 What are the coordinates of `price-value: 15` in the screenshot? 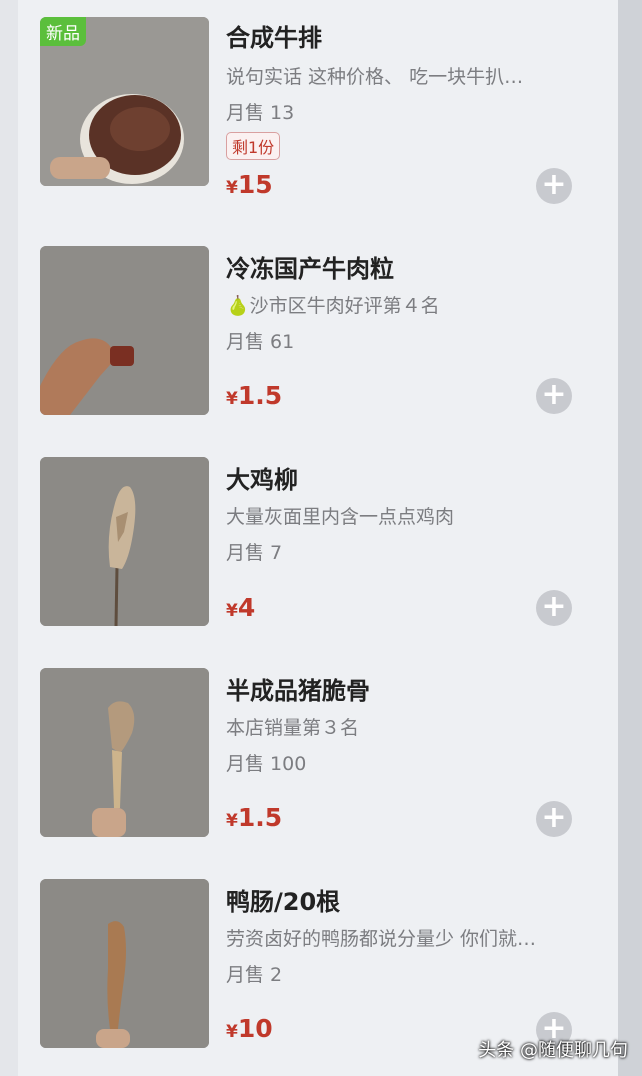 It's located at (255, 184).